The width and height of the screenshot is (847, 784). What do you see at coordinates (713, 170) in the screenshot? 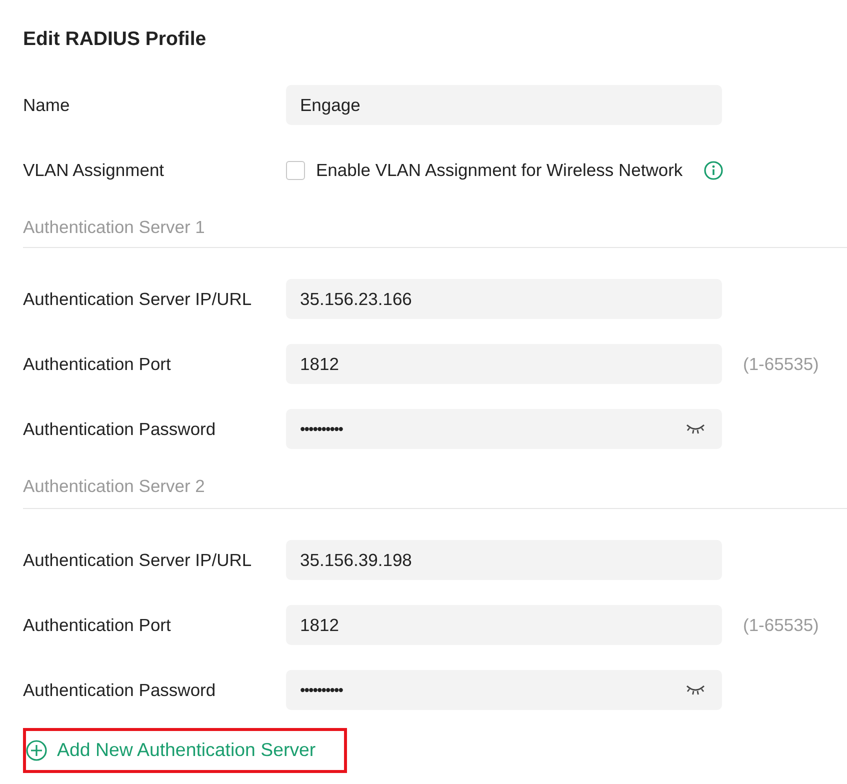
I see `info-icon` at bounding box center [713, 170].